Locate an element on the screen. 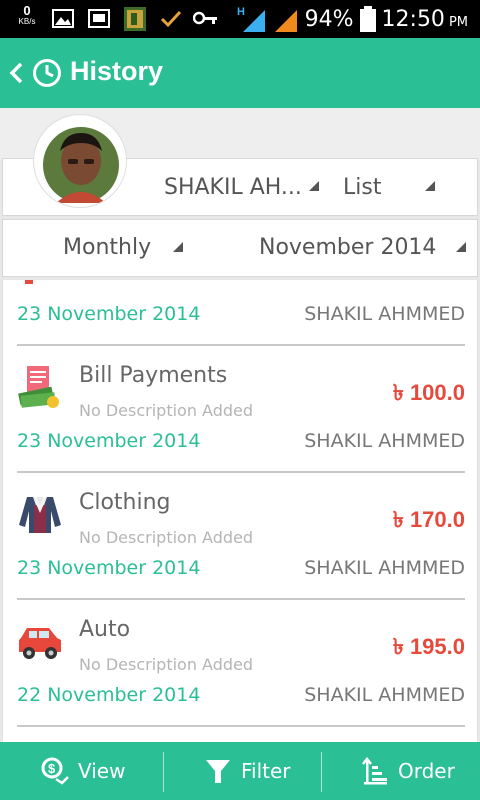 This screenshot has width=480, height=800. view-button: $ View is located at coordinates (82, 771).